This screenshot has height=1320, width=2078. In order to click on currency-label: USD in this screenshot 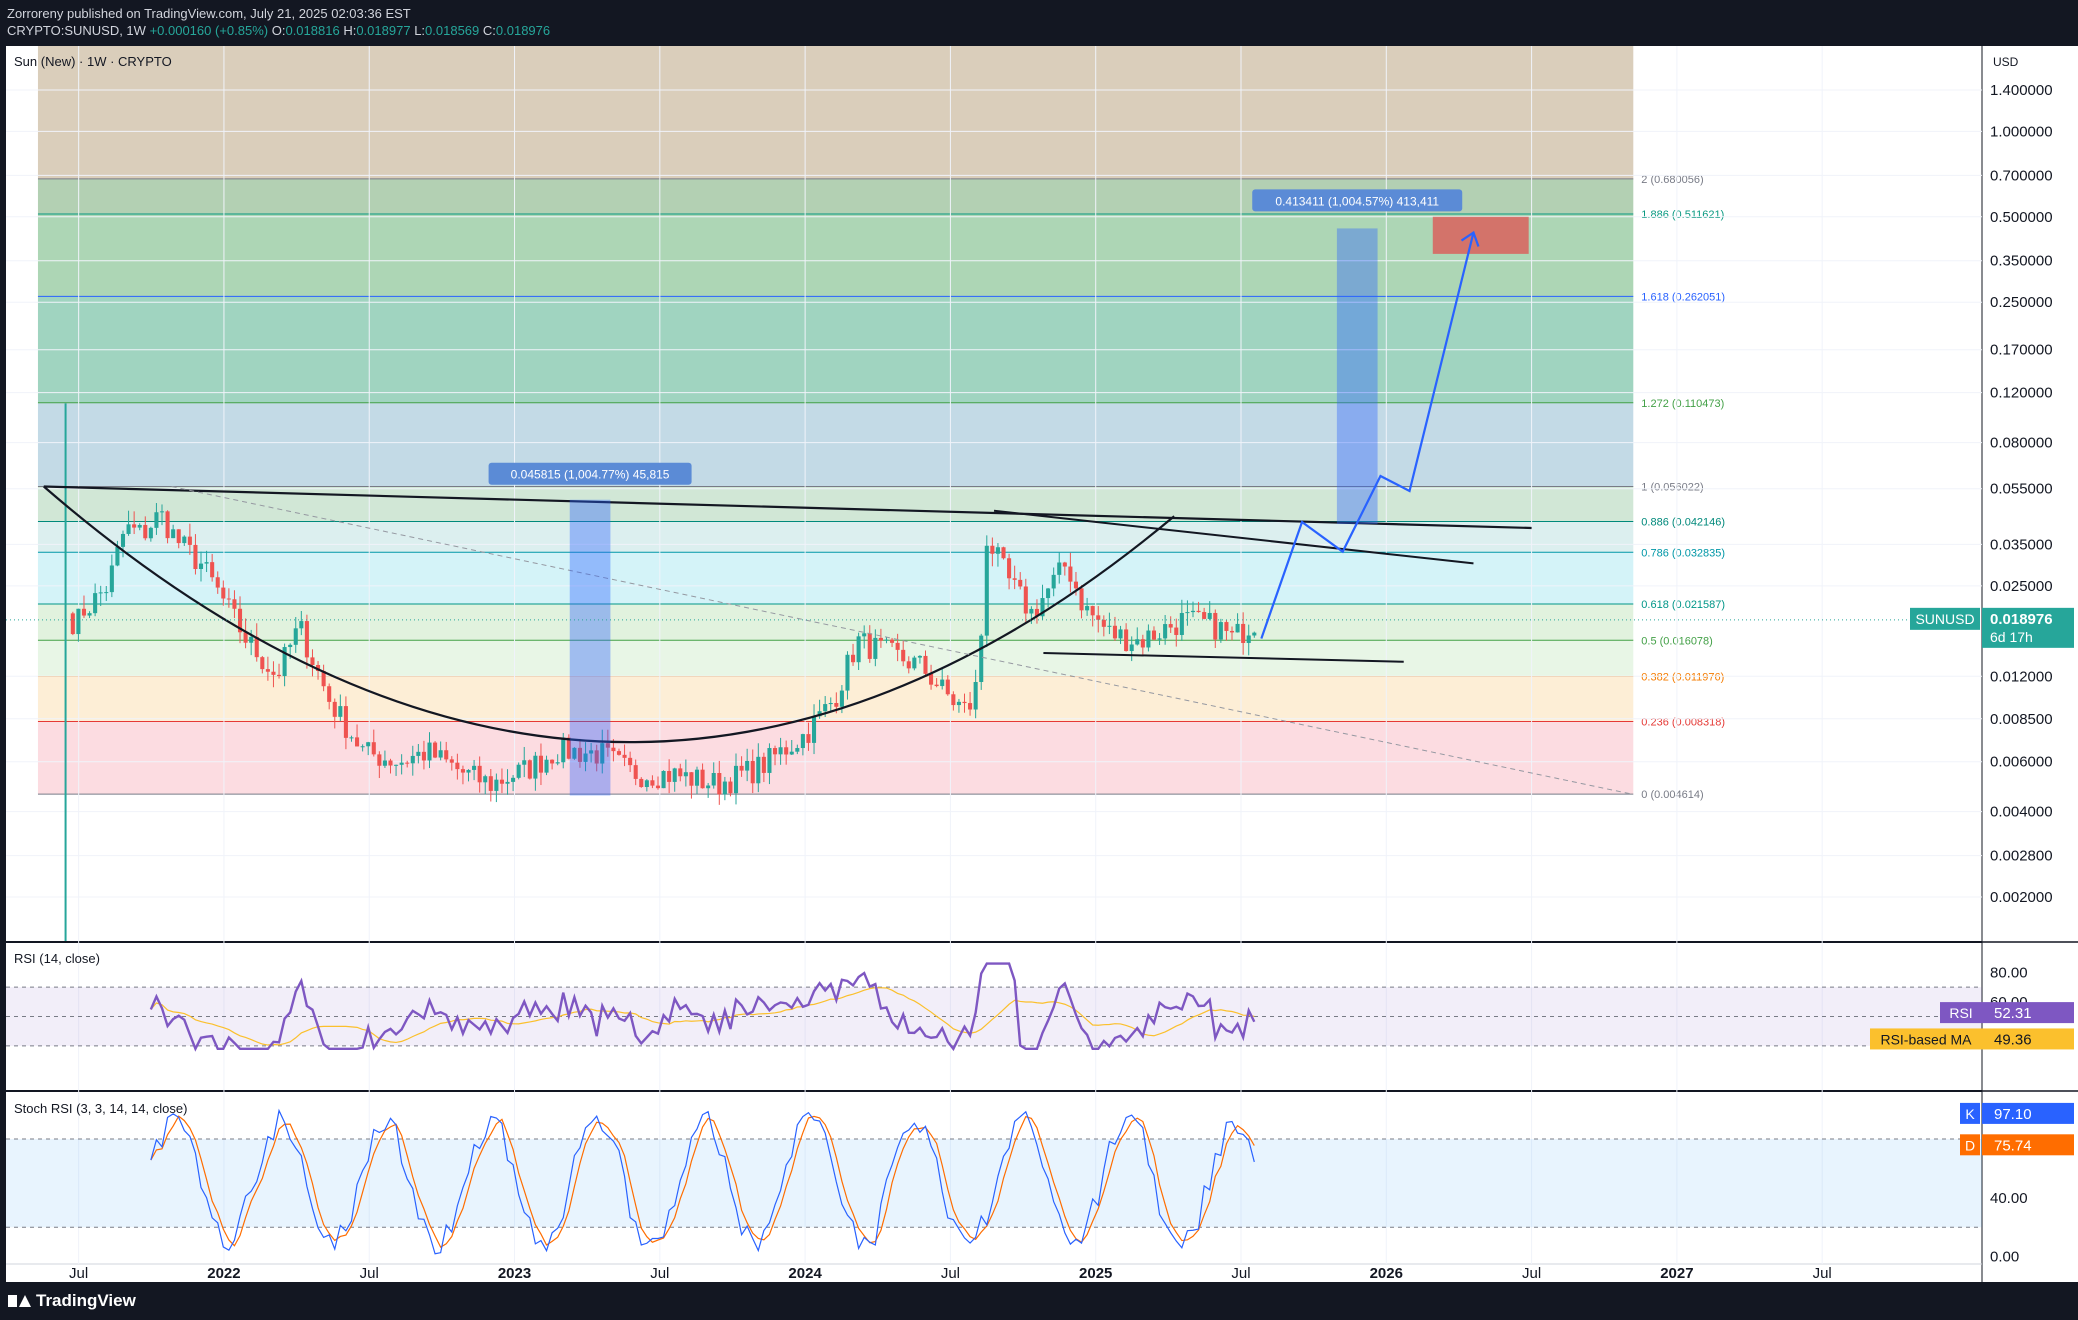, I will do `click(2006, 62)`.